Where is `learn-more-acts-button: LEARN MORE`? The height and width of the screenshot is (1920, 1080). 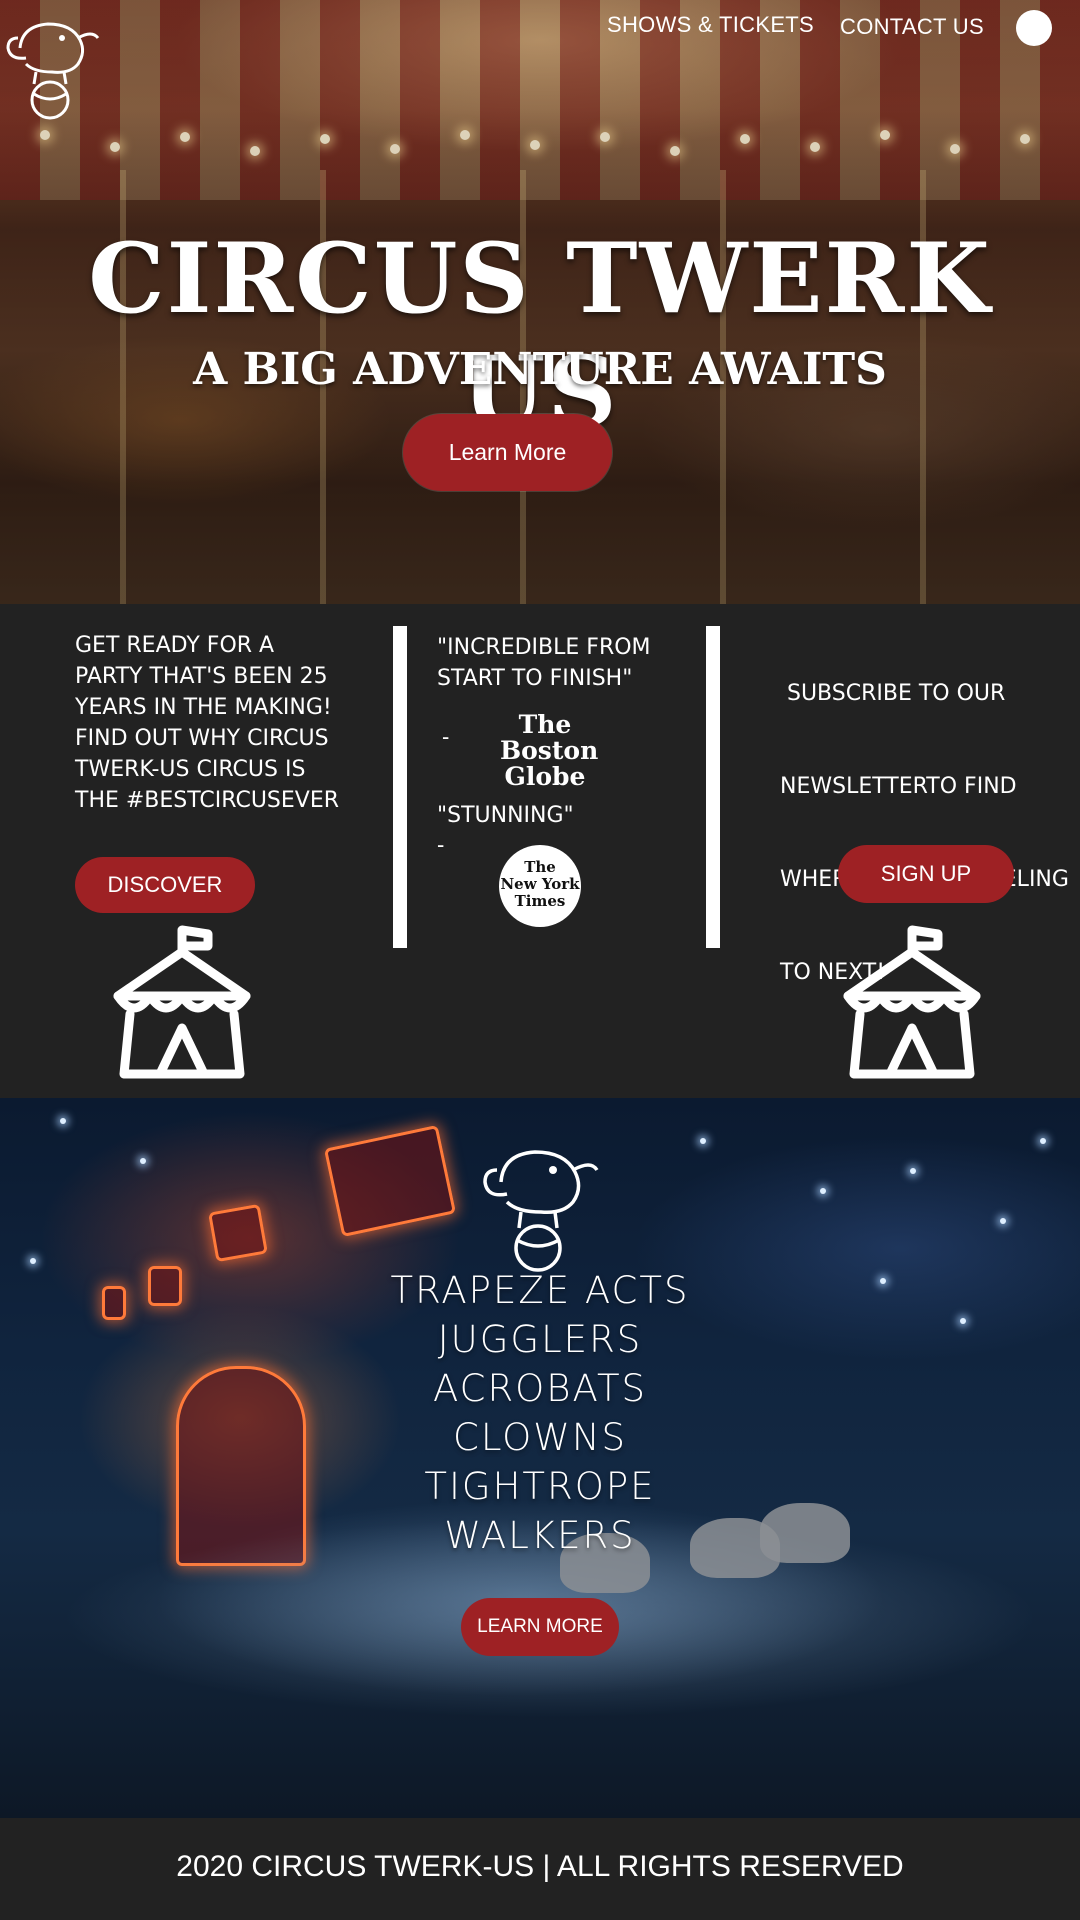
learn-more-acts-button: LEARN MORE is located at coordinates (540, 1627).